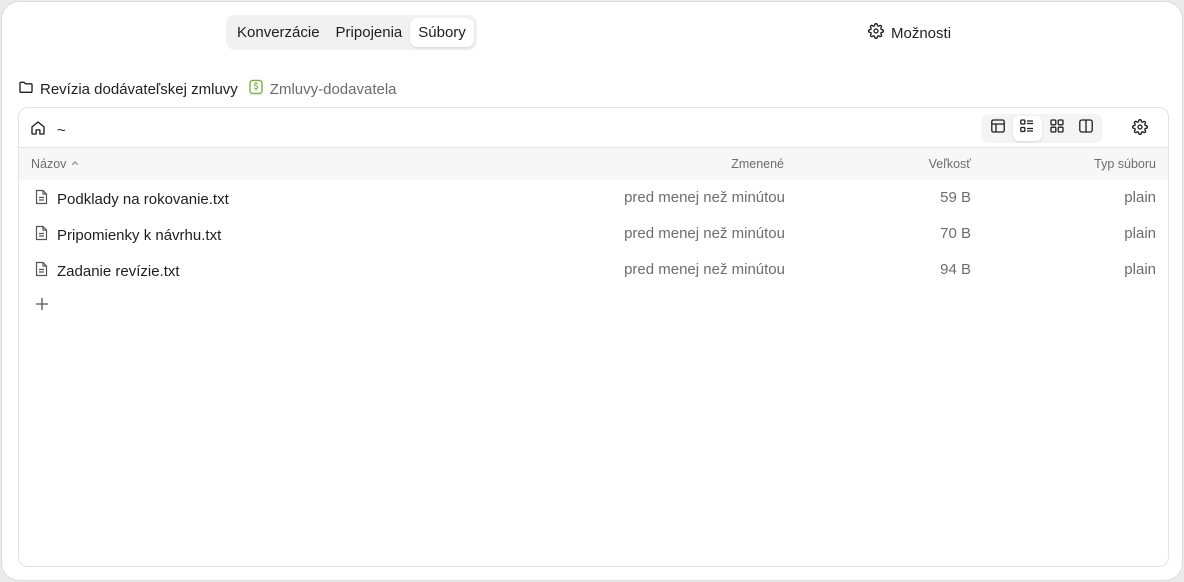  Describe the element at coordinates (955, 269) in the screenshot. I see `file-size: 94 B` at that location.